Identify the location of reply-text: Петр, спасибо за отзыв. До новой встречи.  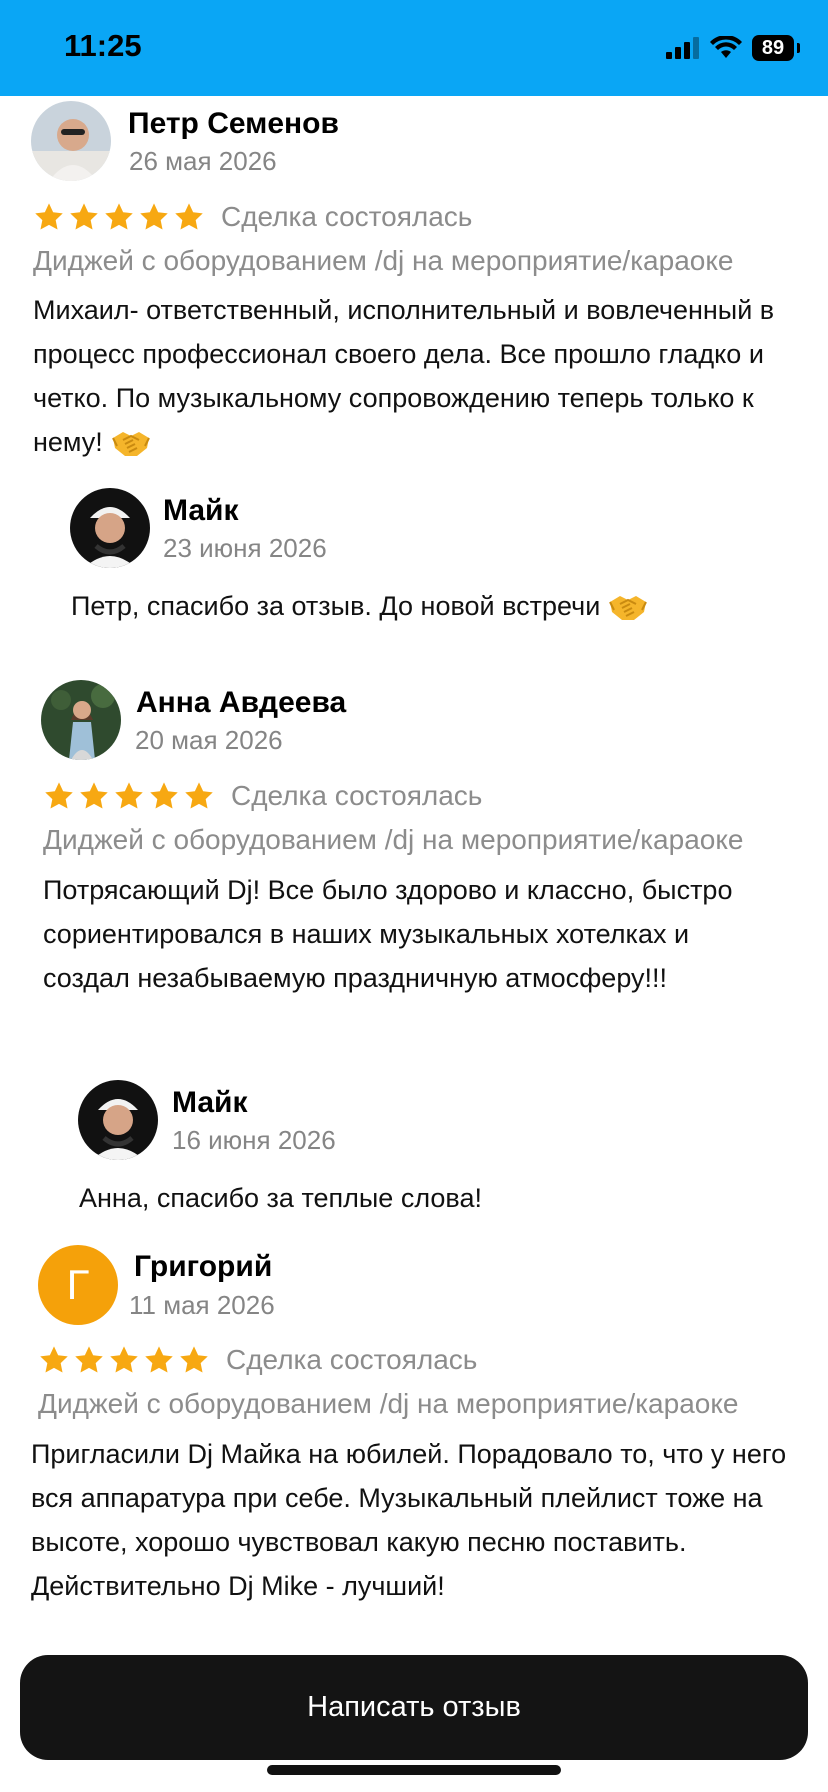
(359, 606).